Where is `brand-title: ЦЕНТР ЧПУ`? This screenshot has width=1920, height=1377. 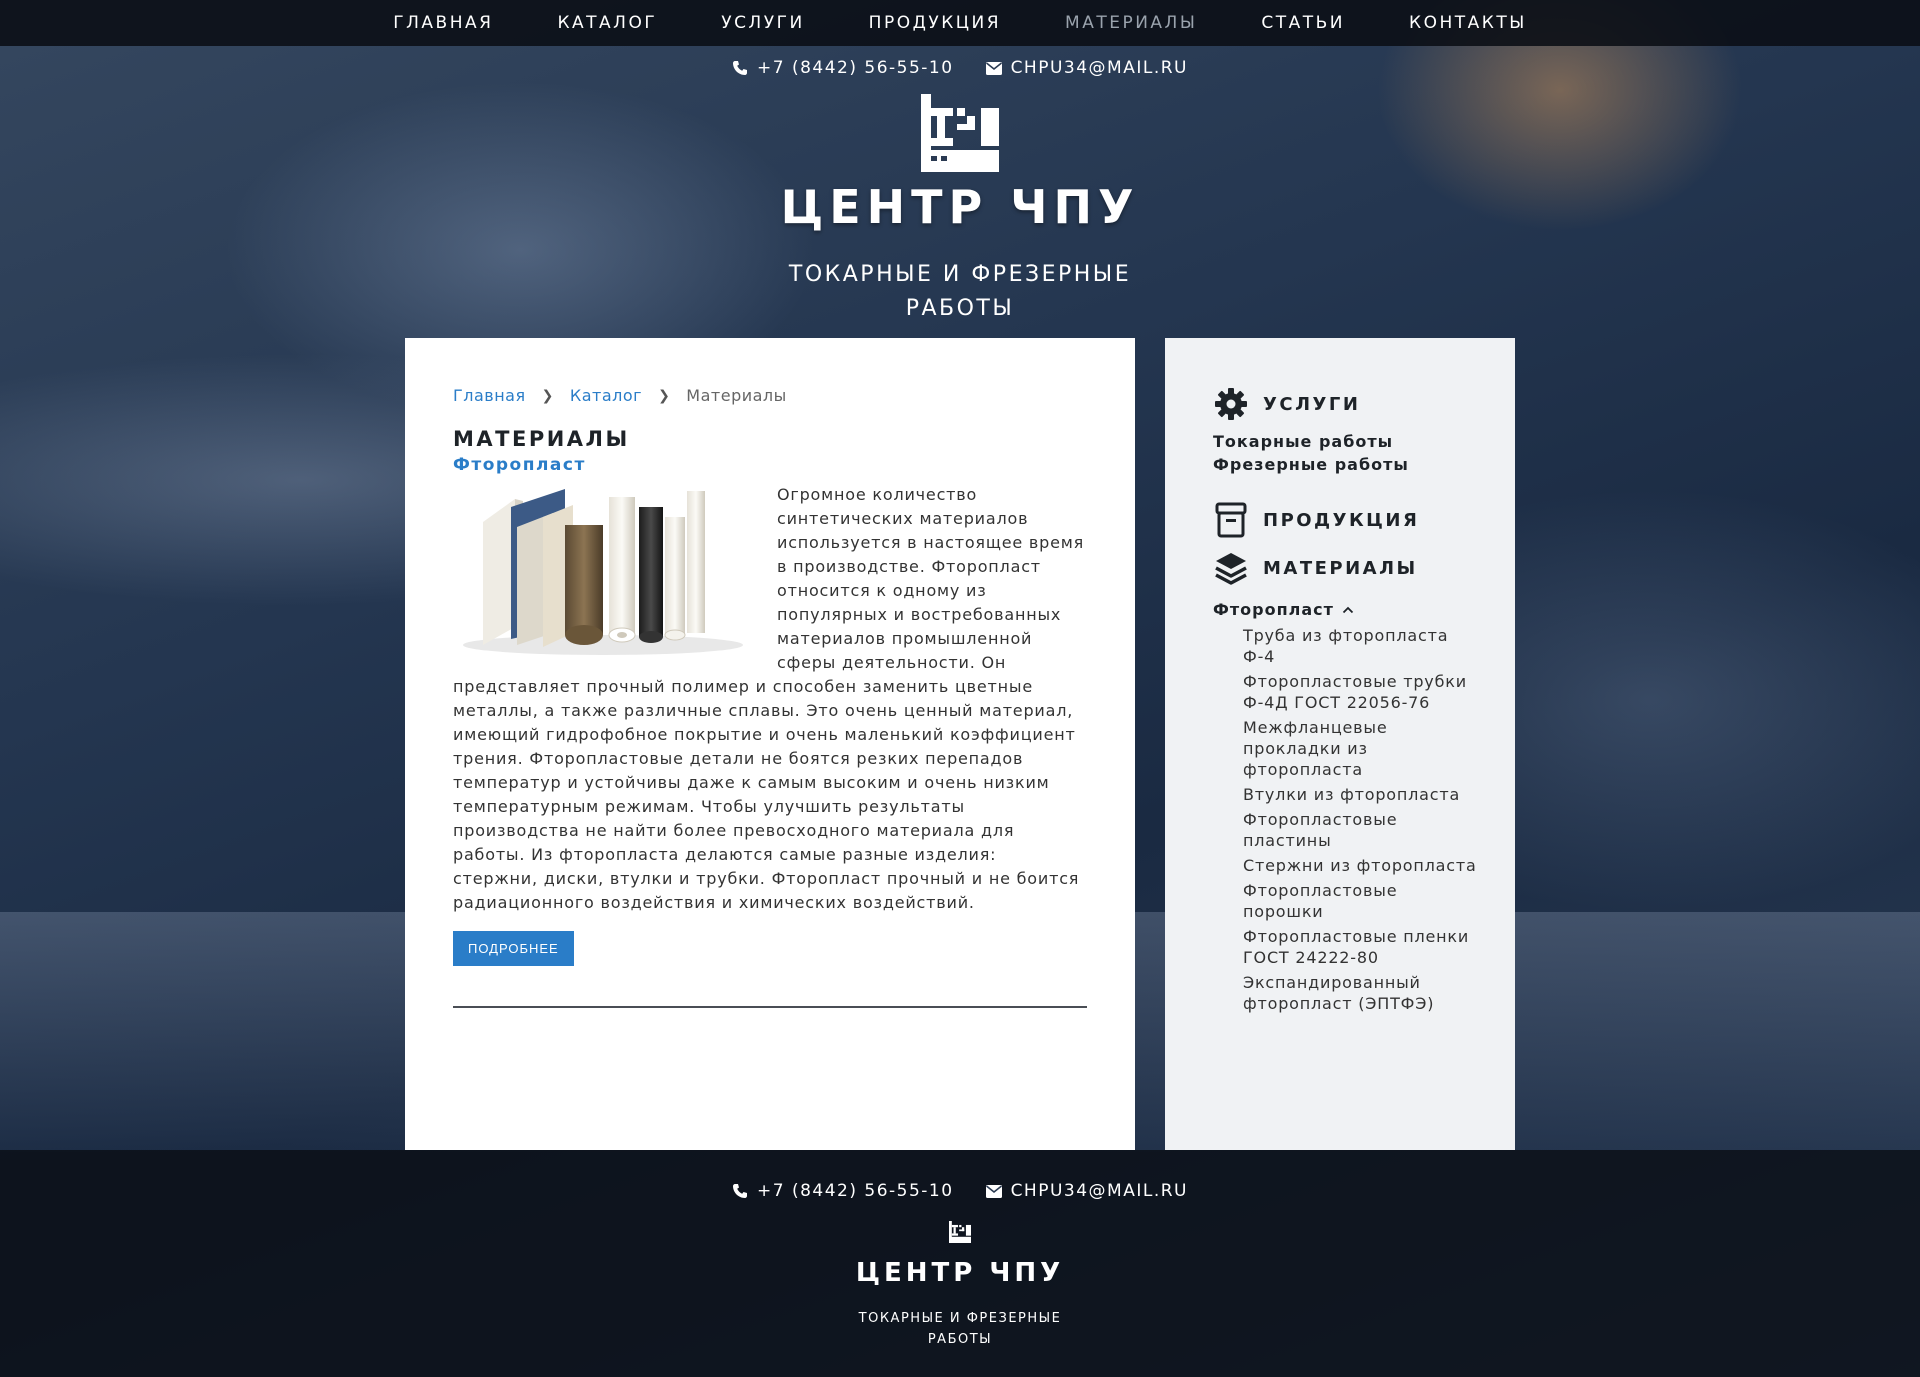
brand-title: ЦЕНТР ЧПУ is located at coordinates (960, 207).